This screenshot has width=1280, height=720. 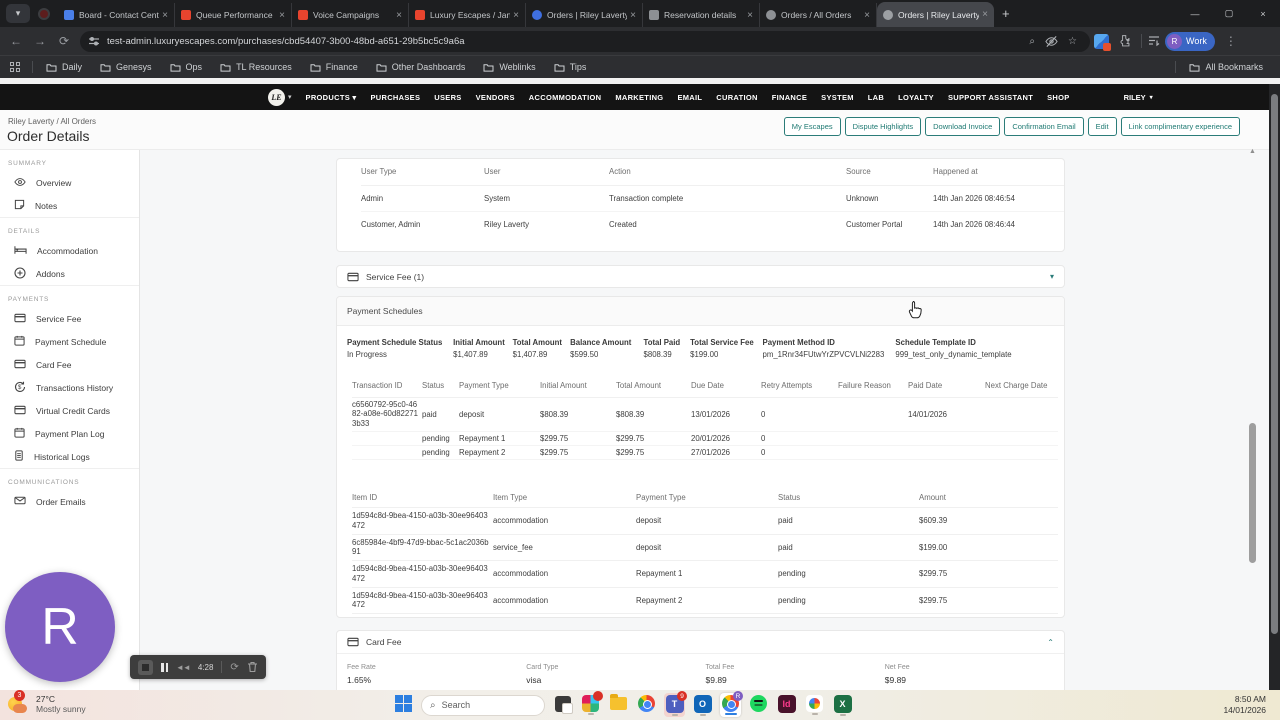 I want to click on bookmark-star-icon: ☆, so click(x=1072, y=41).